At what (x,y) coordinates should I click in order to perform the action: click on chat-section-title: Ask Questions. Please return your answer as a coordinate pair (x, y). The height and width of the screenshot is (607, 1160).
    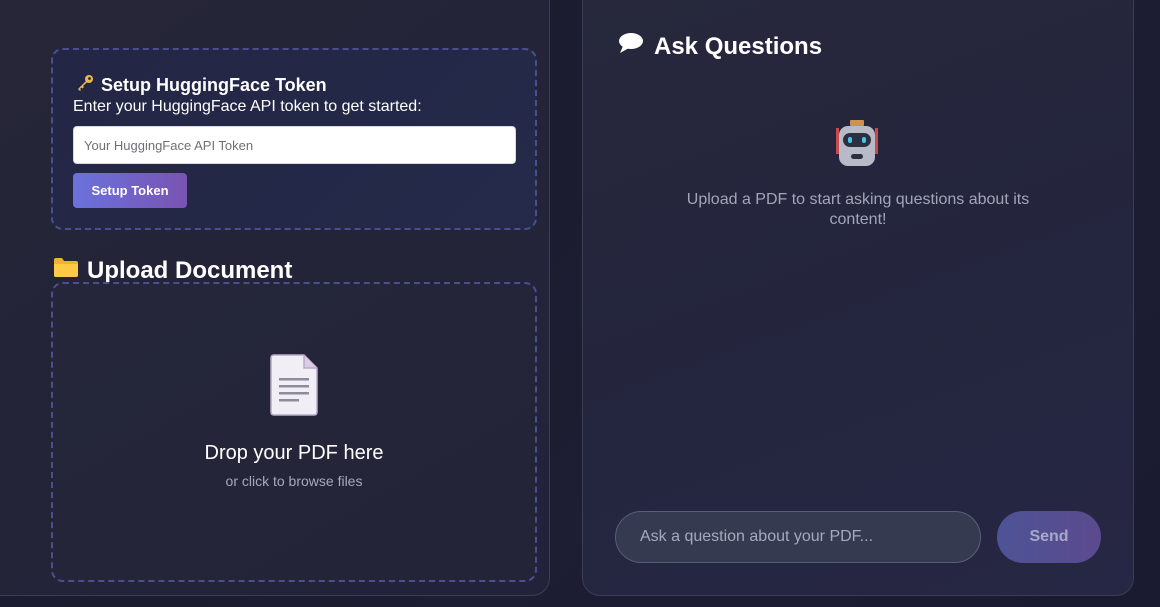
    Looking at the image, I should click on (720, 46).